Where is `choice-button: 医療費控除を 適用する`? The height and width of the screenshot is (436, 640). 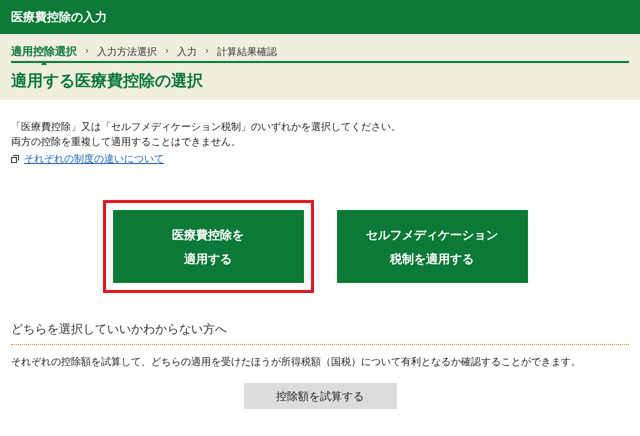 choice-button: 医療費控除を 適用する is located at coordinates (208, 246).